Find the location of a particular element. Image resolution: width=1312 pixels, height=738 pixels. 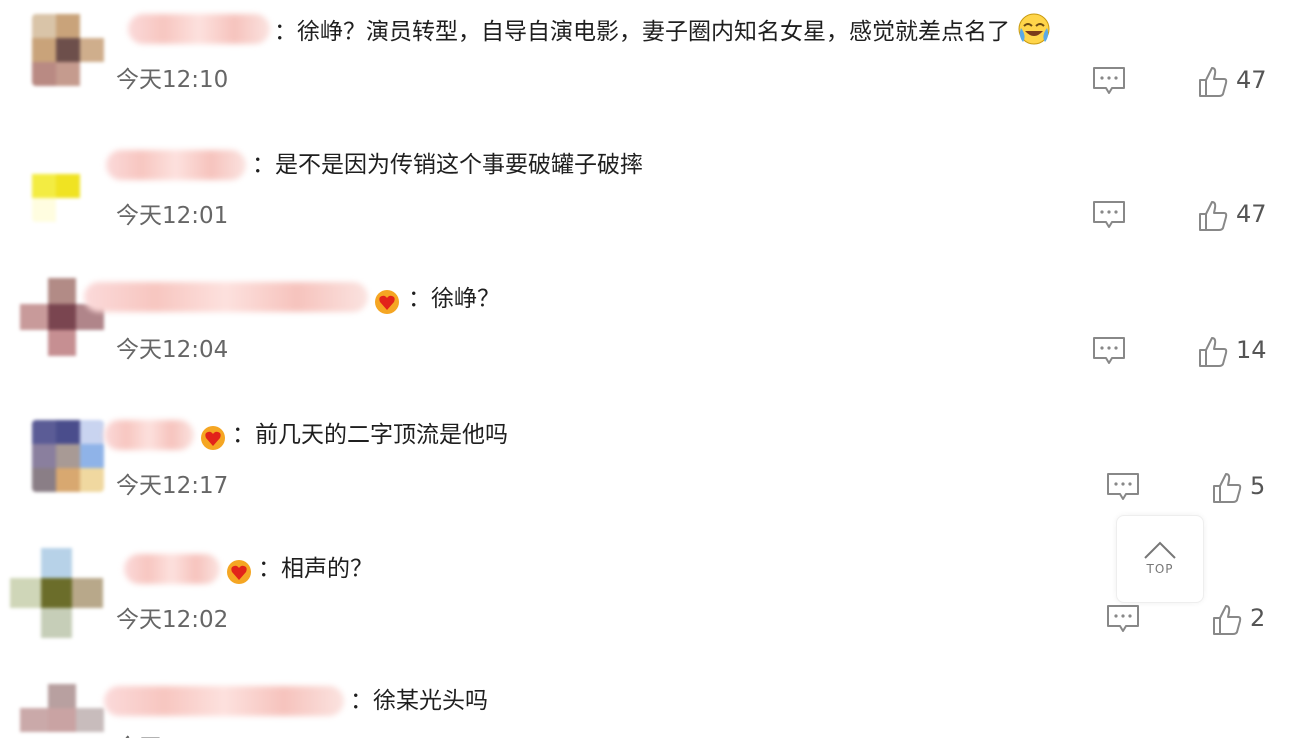

comment-time: 今天12:02 is located at coordinates (172, 620).